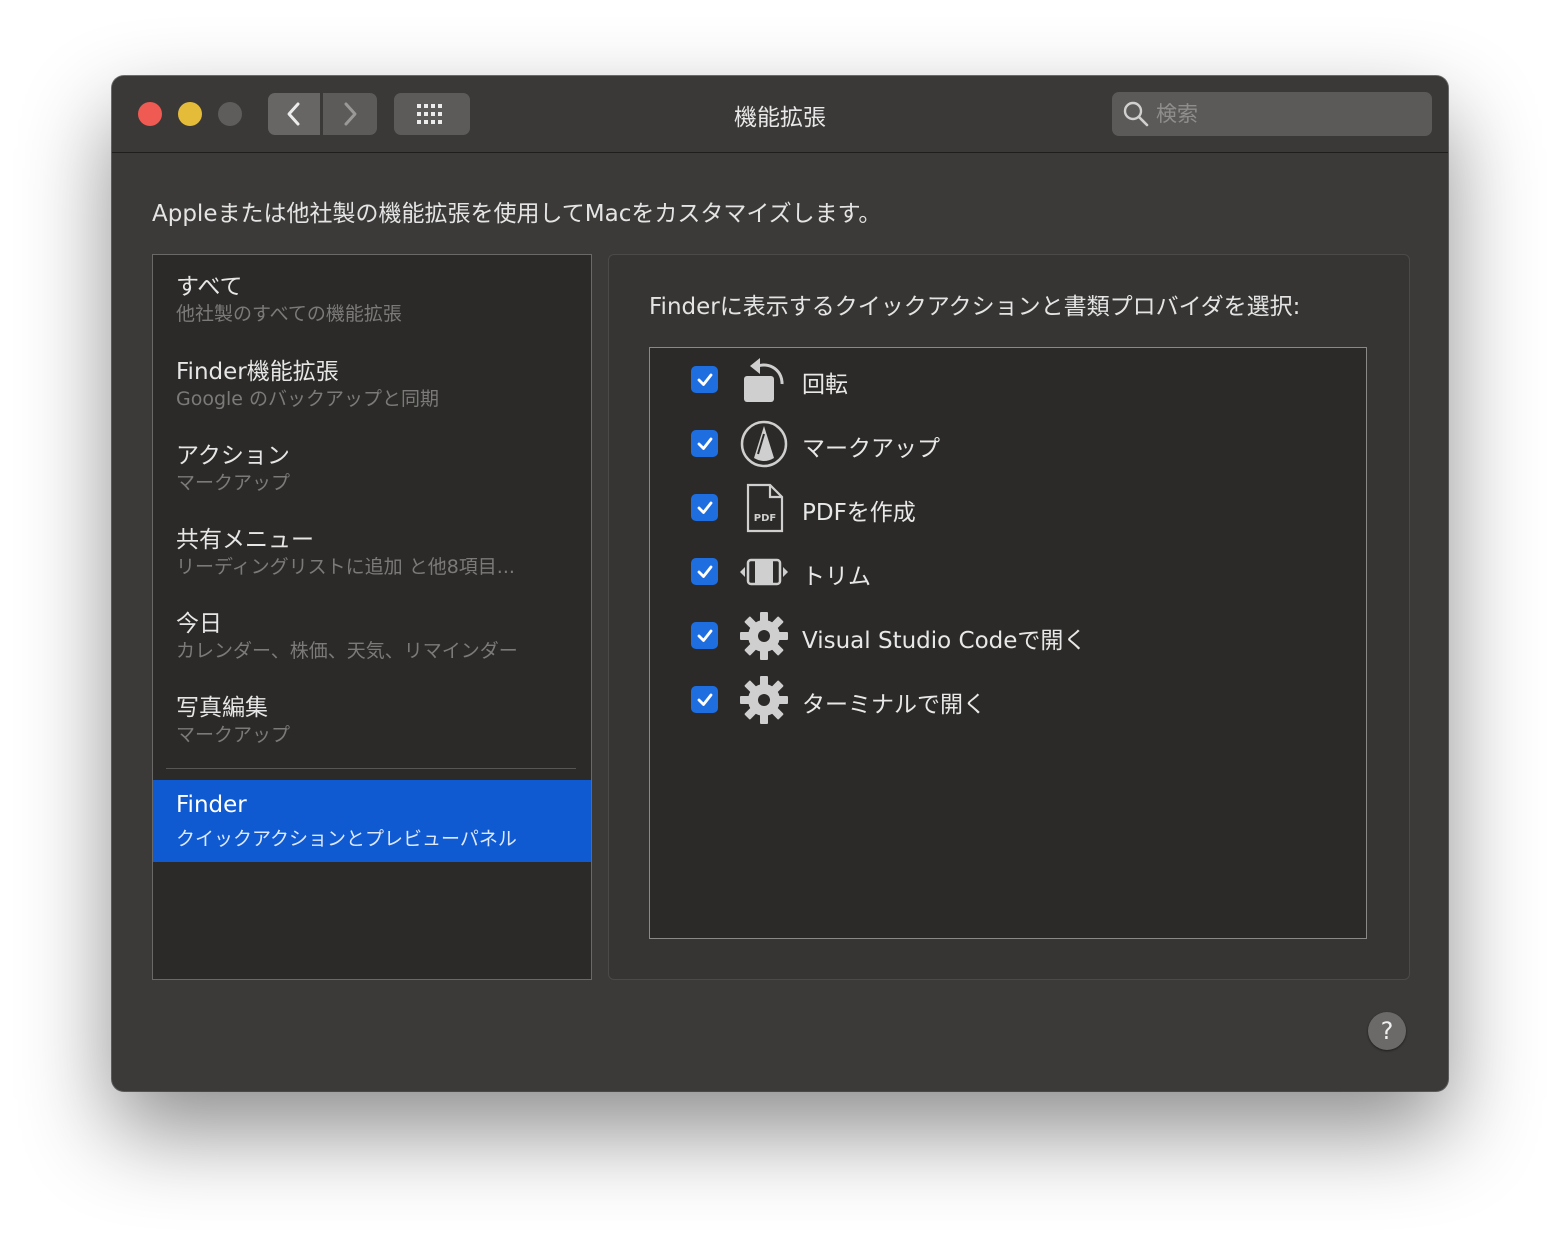  What do you see at coordinates (1008, 572) in the screenshot?
I see `list-item-trim: トリム` at bounding box center [1008, 572].